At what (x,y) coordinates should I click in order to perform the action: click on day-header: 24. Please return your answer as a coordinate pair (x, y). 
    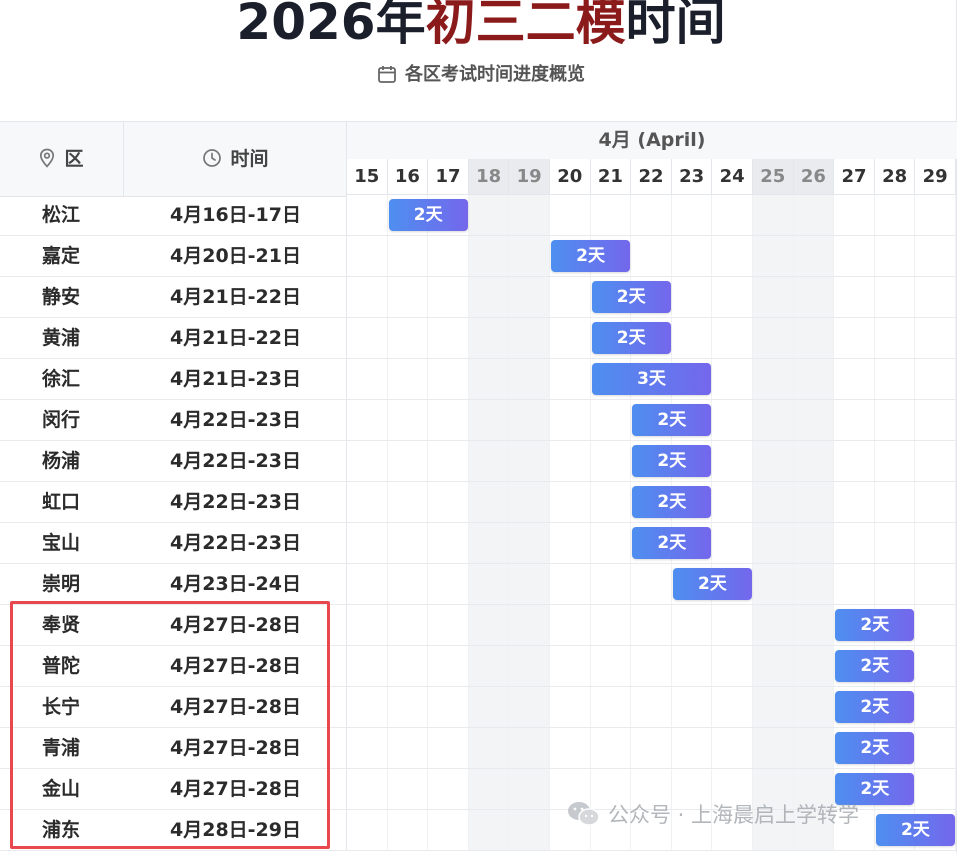
    Looking at the image, I should click on (732, 177).